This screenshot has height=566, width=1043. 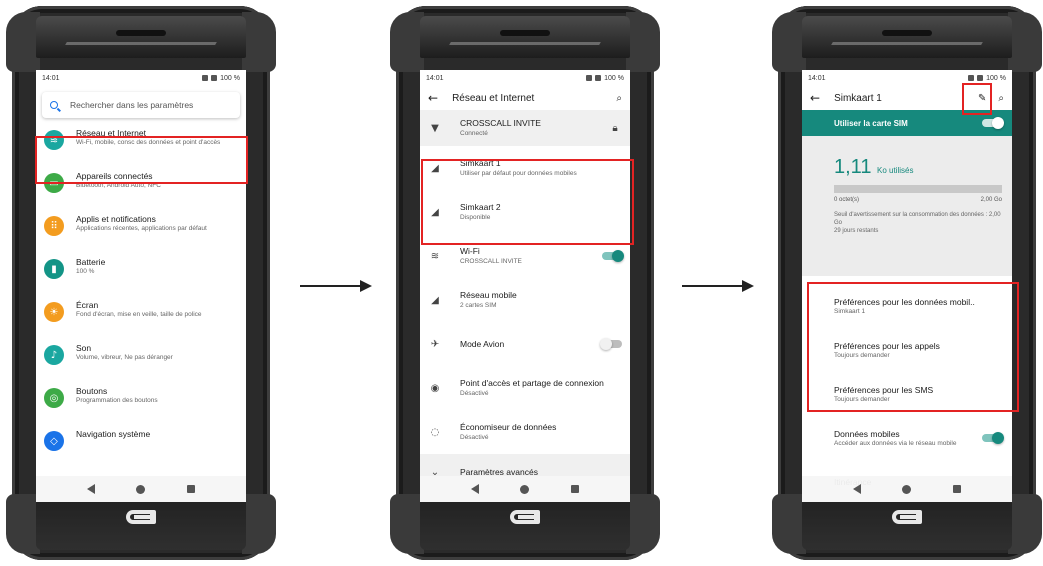 I want to click on highlight-network-item, so click(x=141, y=160).